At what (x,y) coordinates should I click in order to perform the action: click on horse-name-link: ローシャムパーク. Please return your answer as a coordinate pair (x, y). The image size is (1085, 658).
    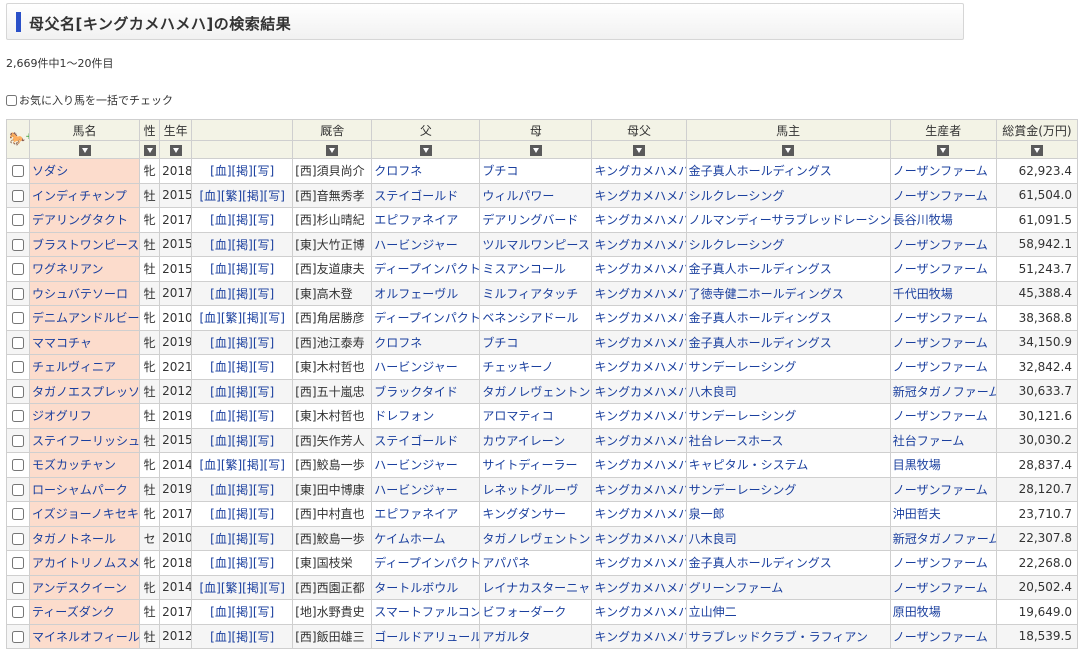
    Looking at the image, I should click on (80, 490).